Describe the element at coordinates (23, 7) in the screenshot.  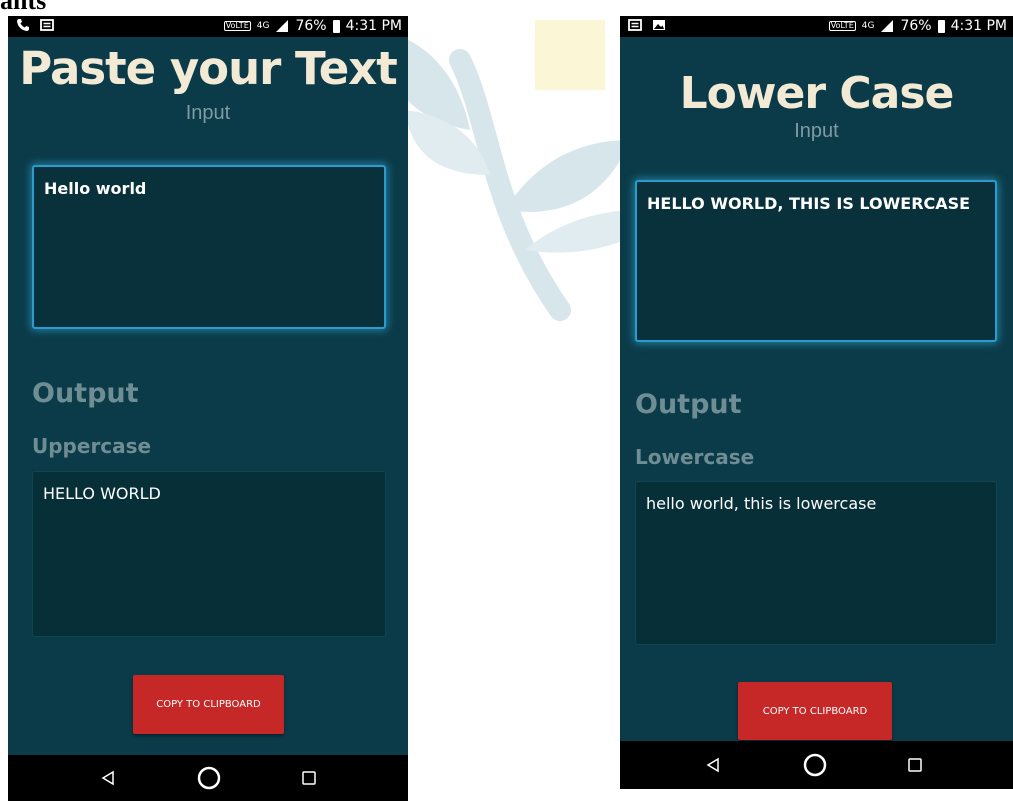
I see `cropped-heading-text: ants` at that location.